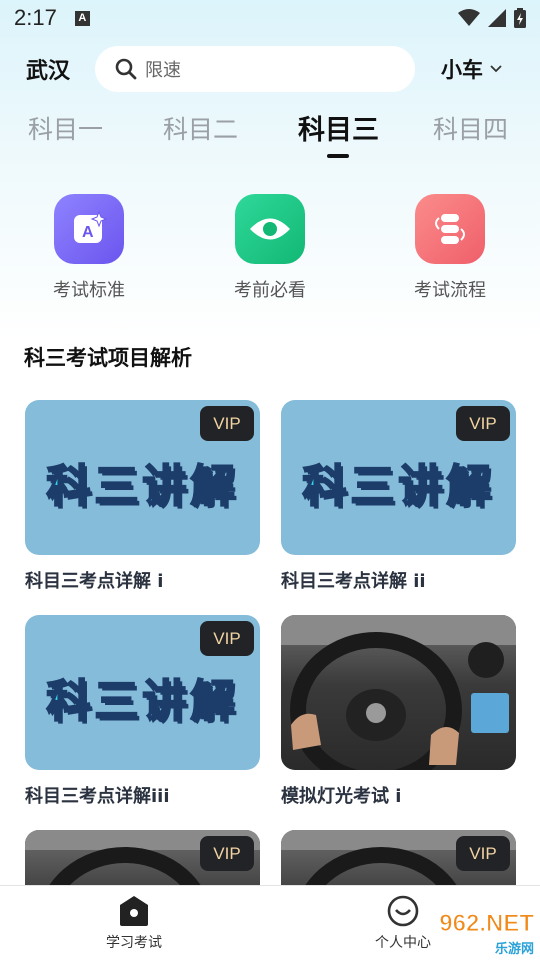 The height and width of the screenshot is (961, 540). I want to click on video-card: 科三讲解 VIP 科目三考点详解 ii, so click(398, 496).